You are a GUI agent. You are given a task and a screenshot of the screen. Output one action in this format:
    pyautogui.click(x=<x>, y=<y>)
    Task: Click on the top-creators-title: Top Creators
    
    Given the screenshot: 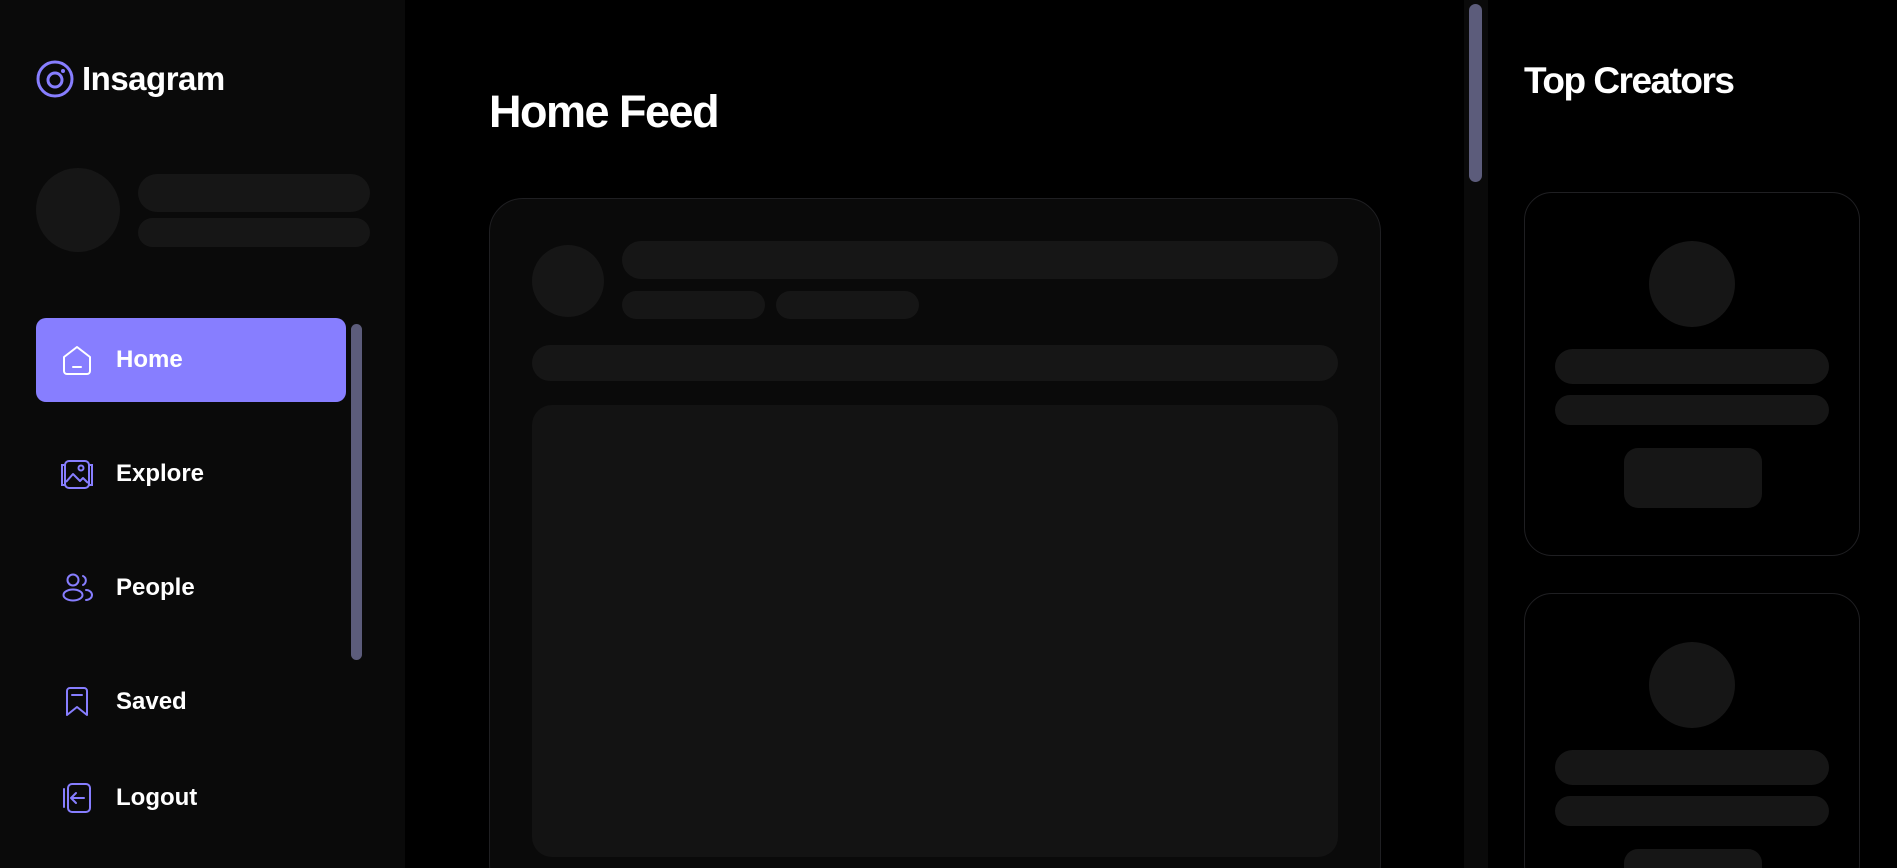 What is the action you would take?
    pyautogui.click(x=1629, y=80)
    